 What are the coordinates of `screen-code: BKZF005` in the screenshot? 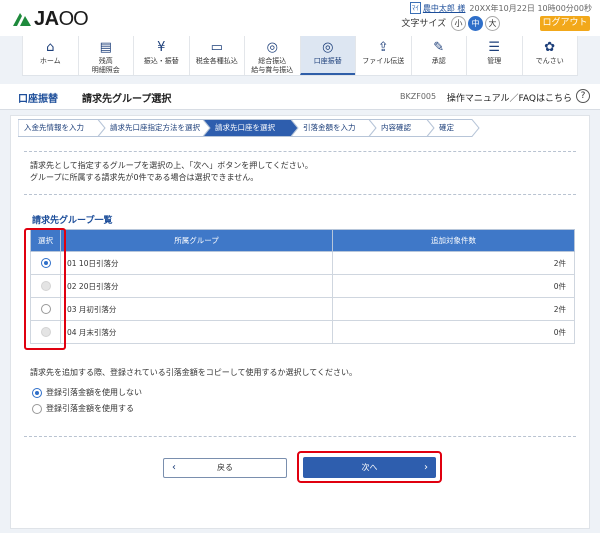 It's located at (418, 96).